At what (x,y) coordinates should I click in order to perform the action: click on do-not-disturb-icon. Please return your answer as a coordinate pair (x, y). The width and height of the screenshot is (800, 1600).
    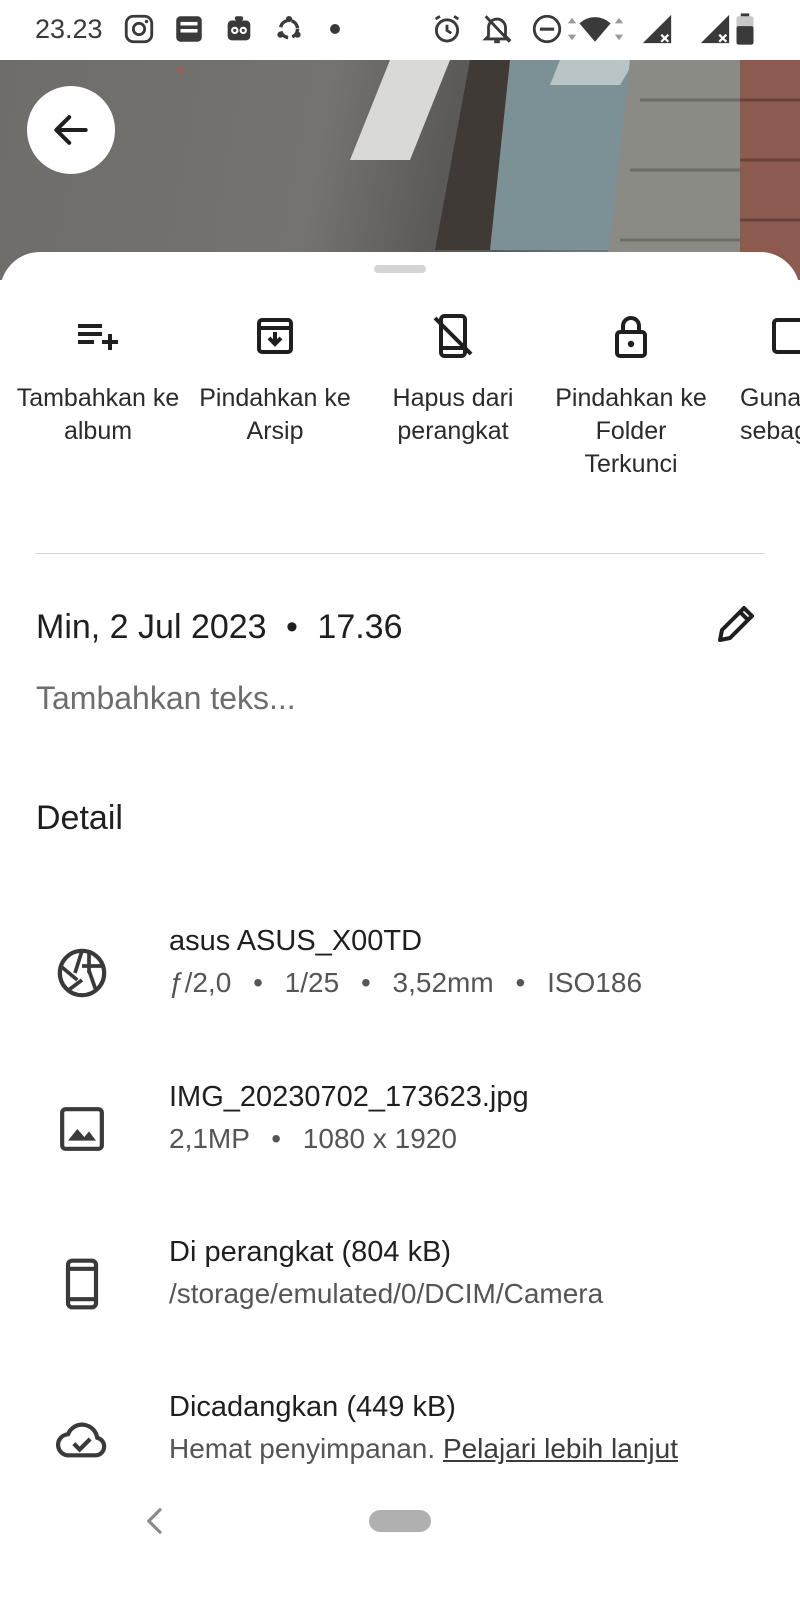
    Looking at the image, I should click on (547, 29).